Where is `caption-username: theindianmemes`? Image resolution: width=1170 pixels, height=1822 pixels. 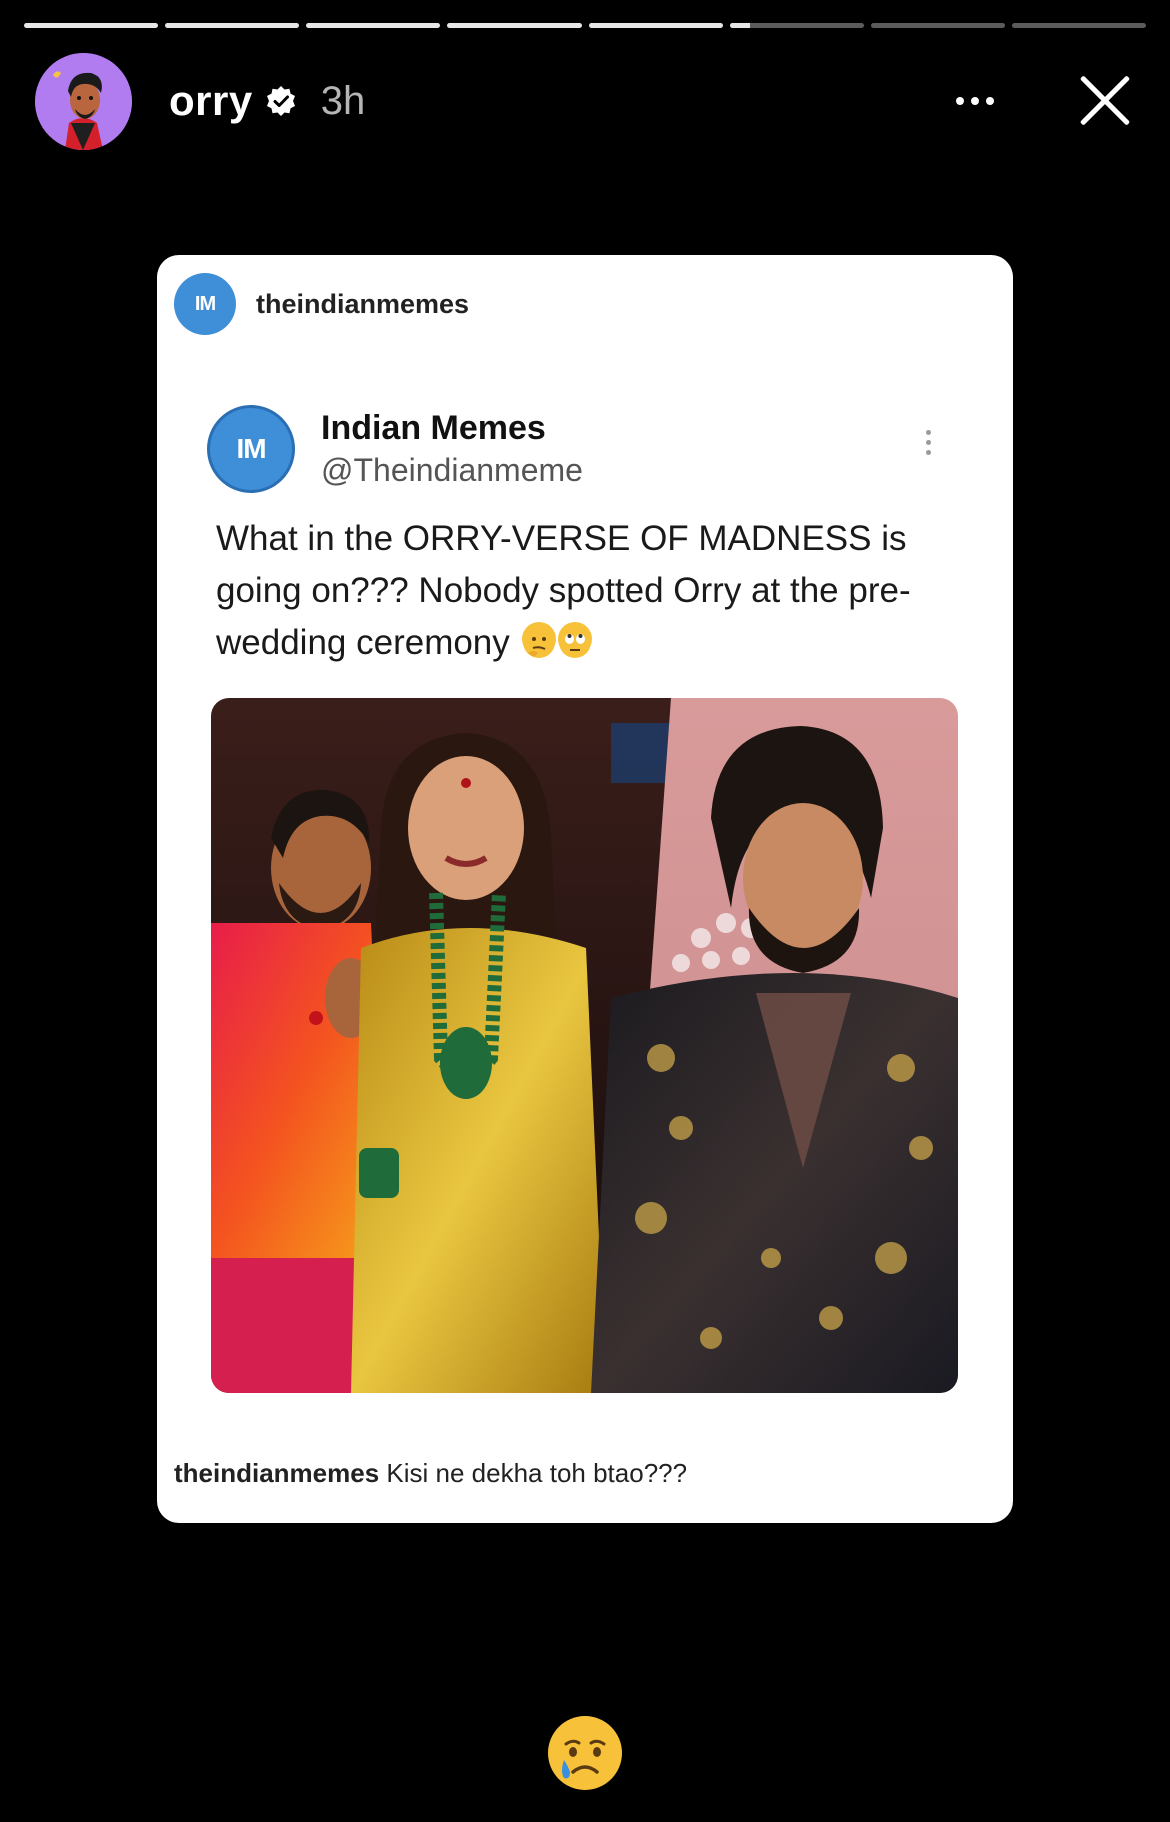
caption-username: theindianmemes is located at coordinates (276, 1473).